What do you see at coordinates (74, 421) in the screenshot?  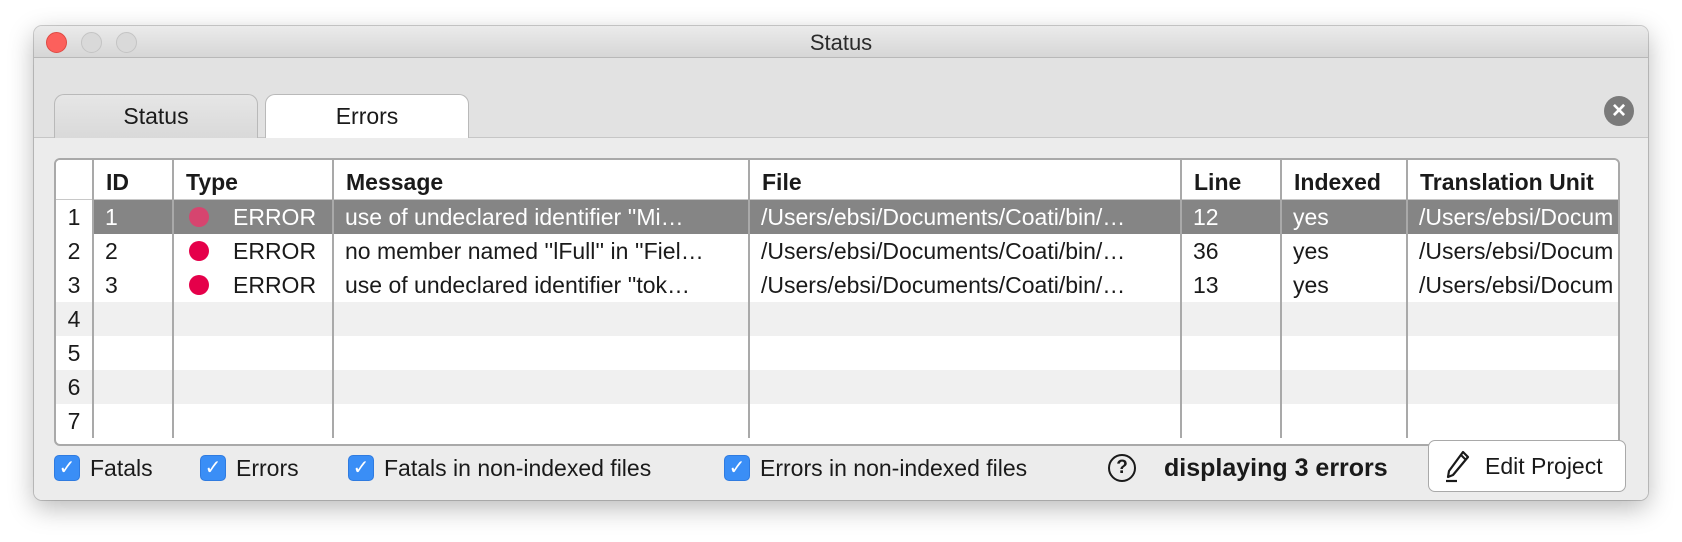 I see `row-number: 7` at bounding box center [74, 421].